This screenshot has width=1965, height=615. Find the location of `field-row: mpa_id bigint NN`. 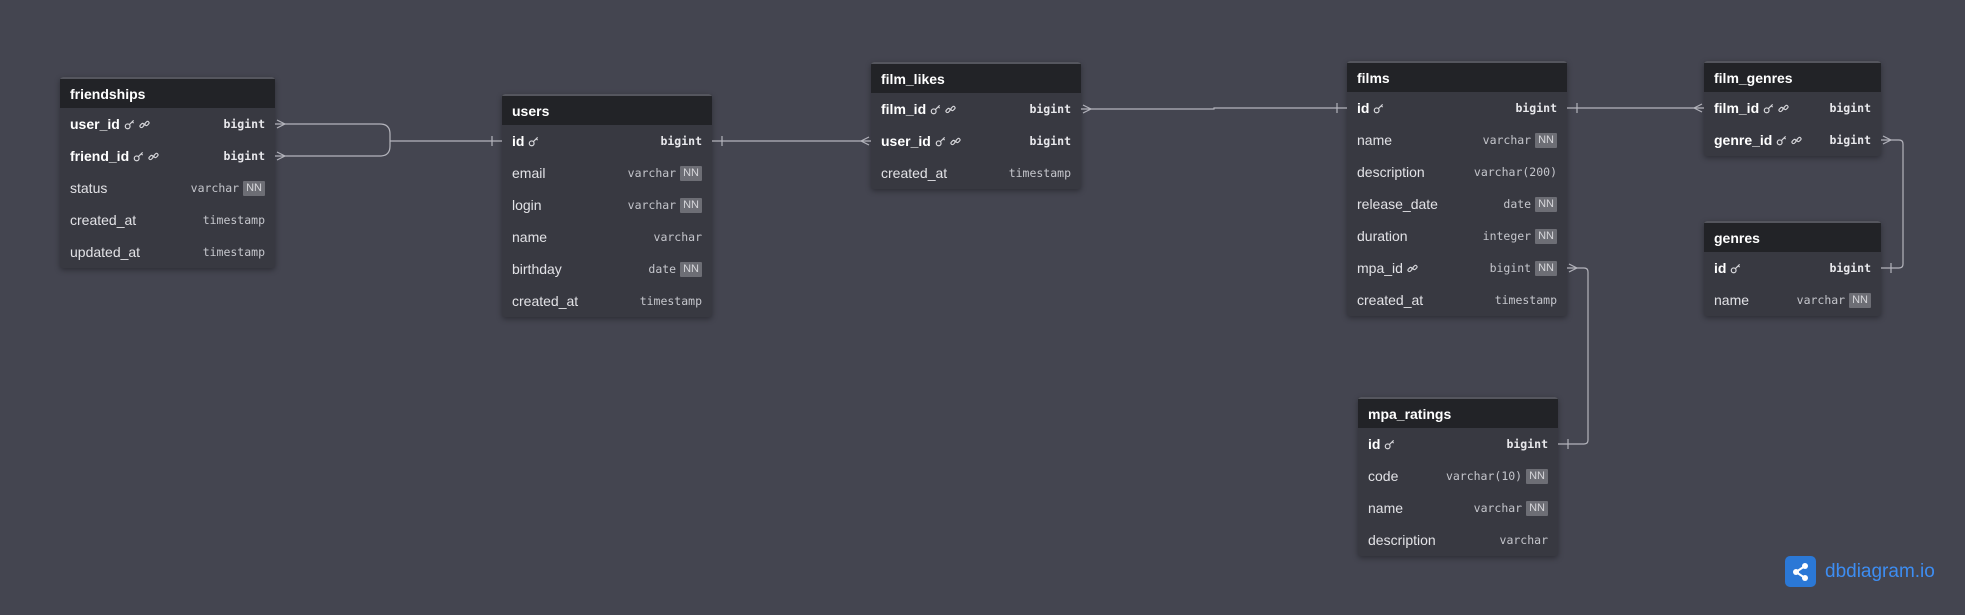

field-row: mpa_id bigint NN is located at coordinates (1457, 268).